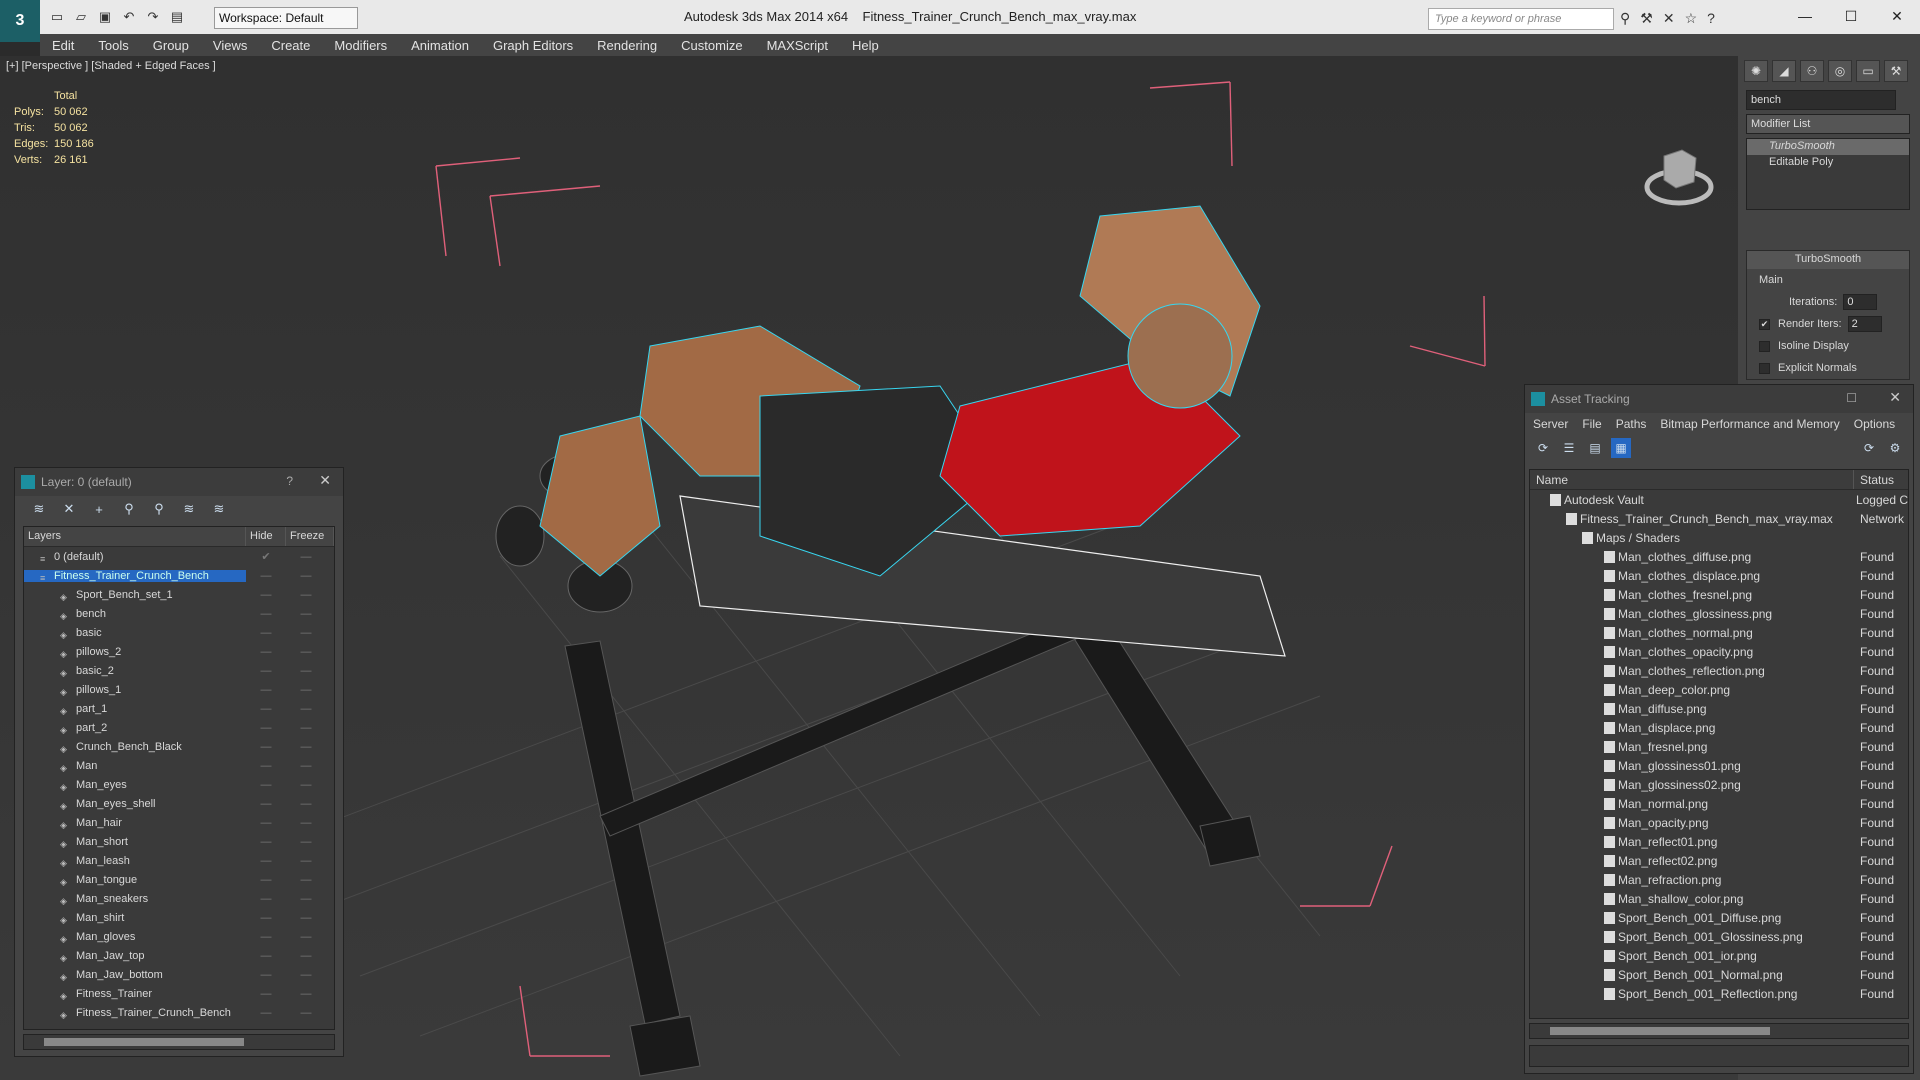 Image resolution: width=1920 pixels, height=1080 pixels. I want to click on layer-row: ◈ Man_eyes_shell — —, so click(179, 803).